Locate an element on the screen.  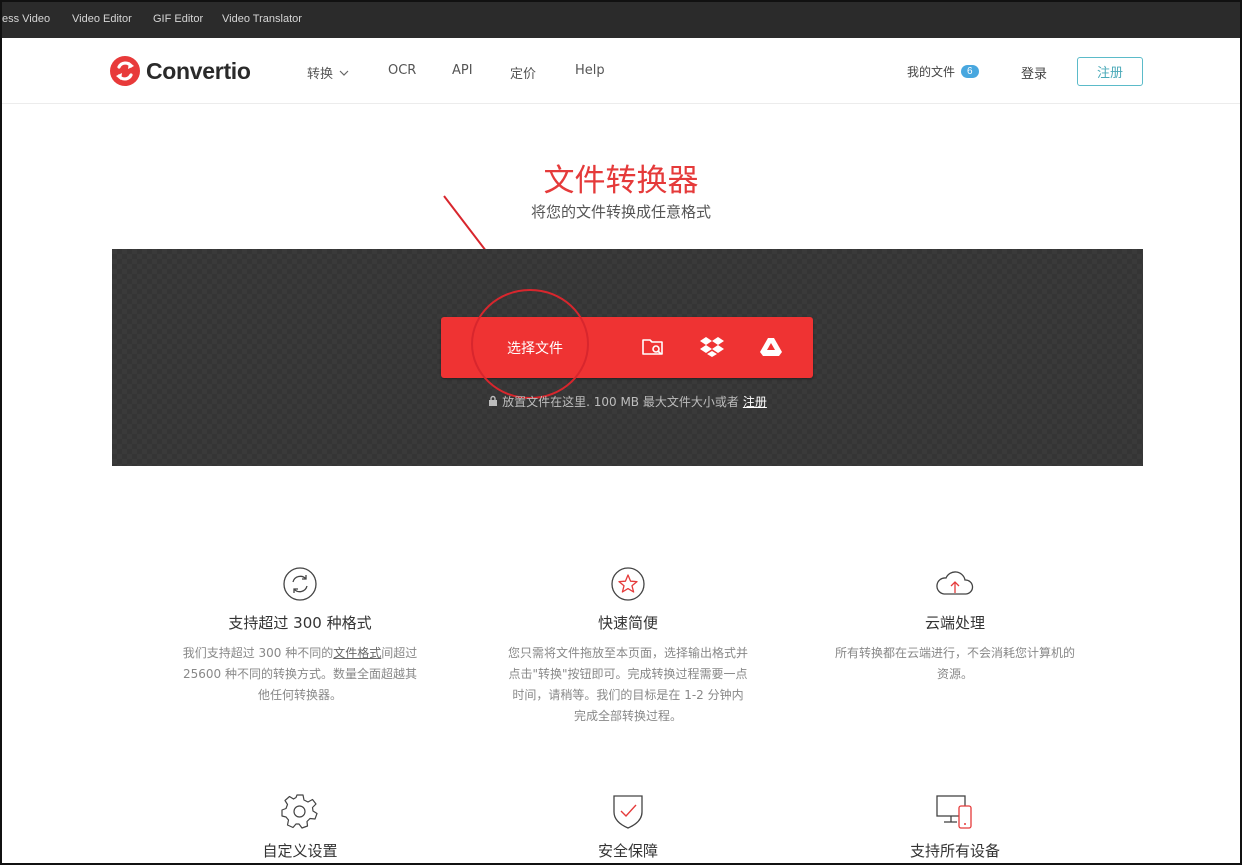
file-count-badge: 6 is located at coordinates (970, 71).